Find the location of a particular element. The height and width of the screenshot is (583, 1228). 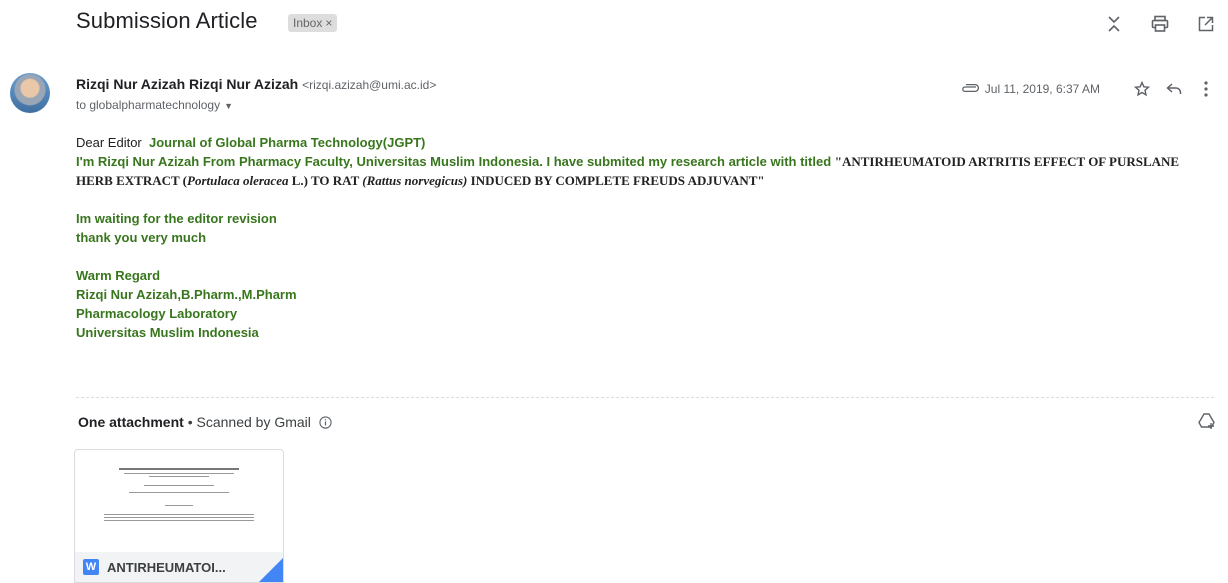

signature-line-4: Universitas Muslim Indonesia is located at coordinates (167, 332).